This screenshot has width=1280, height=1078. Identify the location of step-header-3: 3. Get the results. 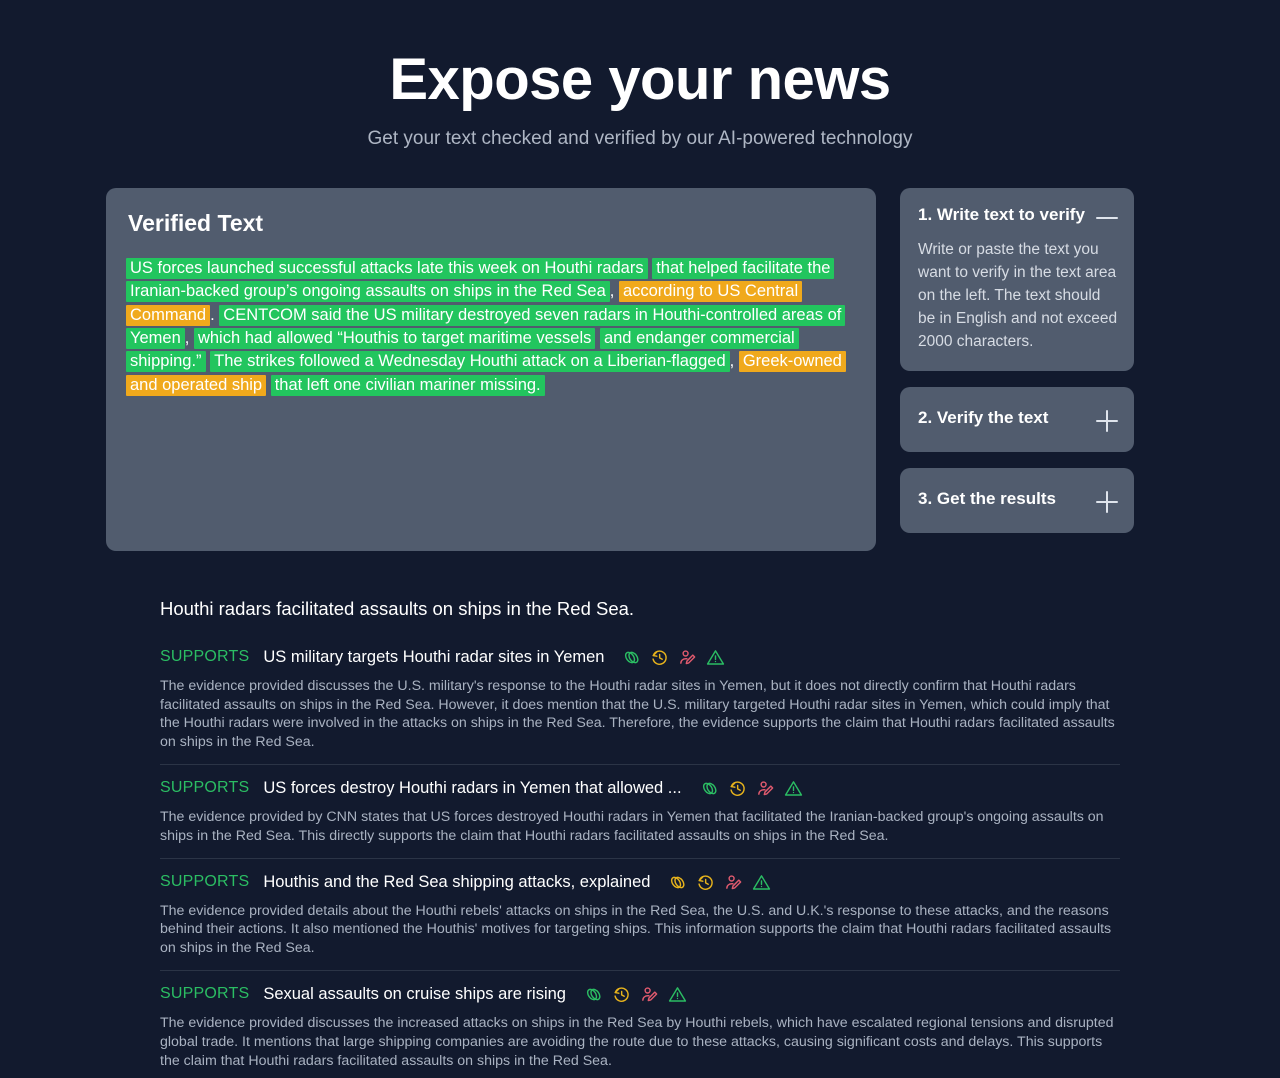
(1018, 500).